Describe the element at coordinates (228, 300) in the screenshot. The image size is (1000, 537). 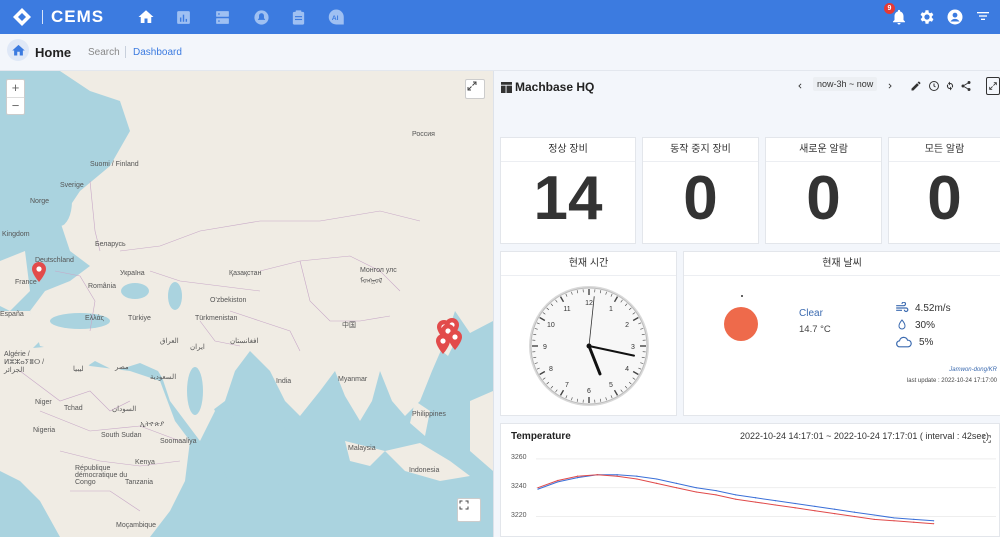
I see `map-label: O'zbekiston` at that location.